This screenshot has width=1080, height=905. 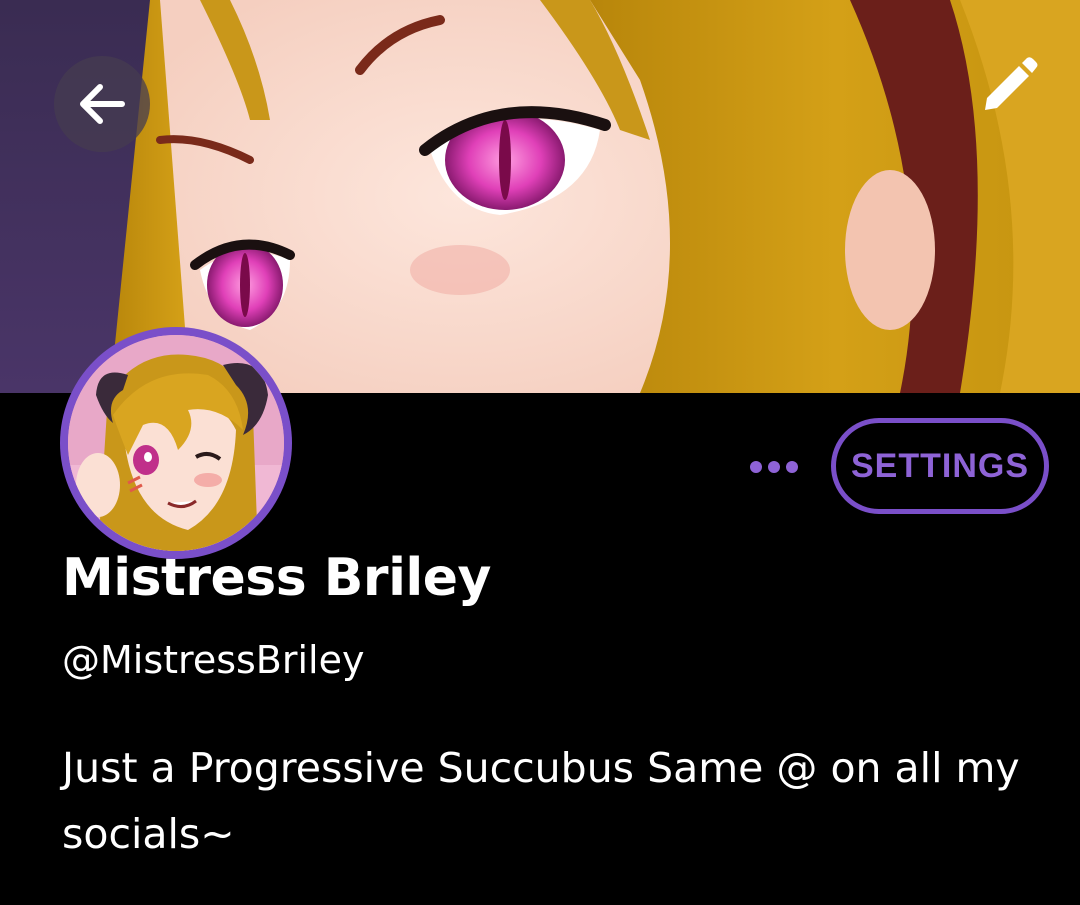 I want to click on edit-banner-button, so click(x=1009, y=86).